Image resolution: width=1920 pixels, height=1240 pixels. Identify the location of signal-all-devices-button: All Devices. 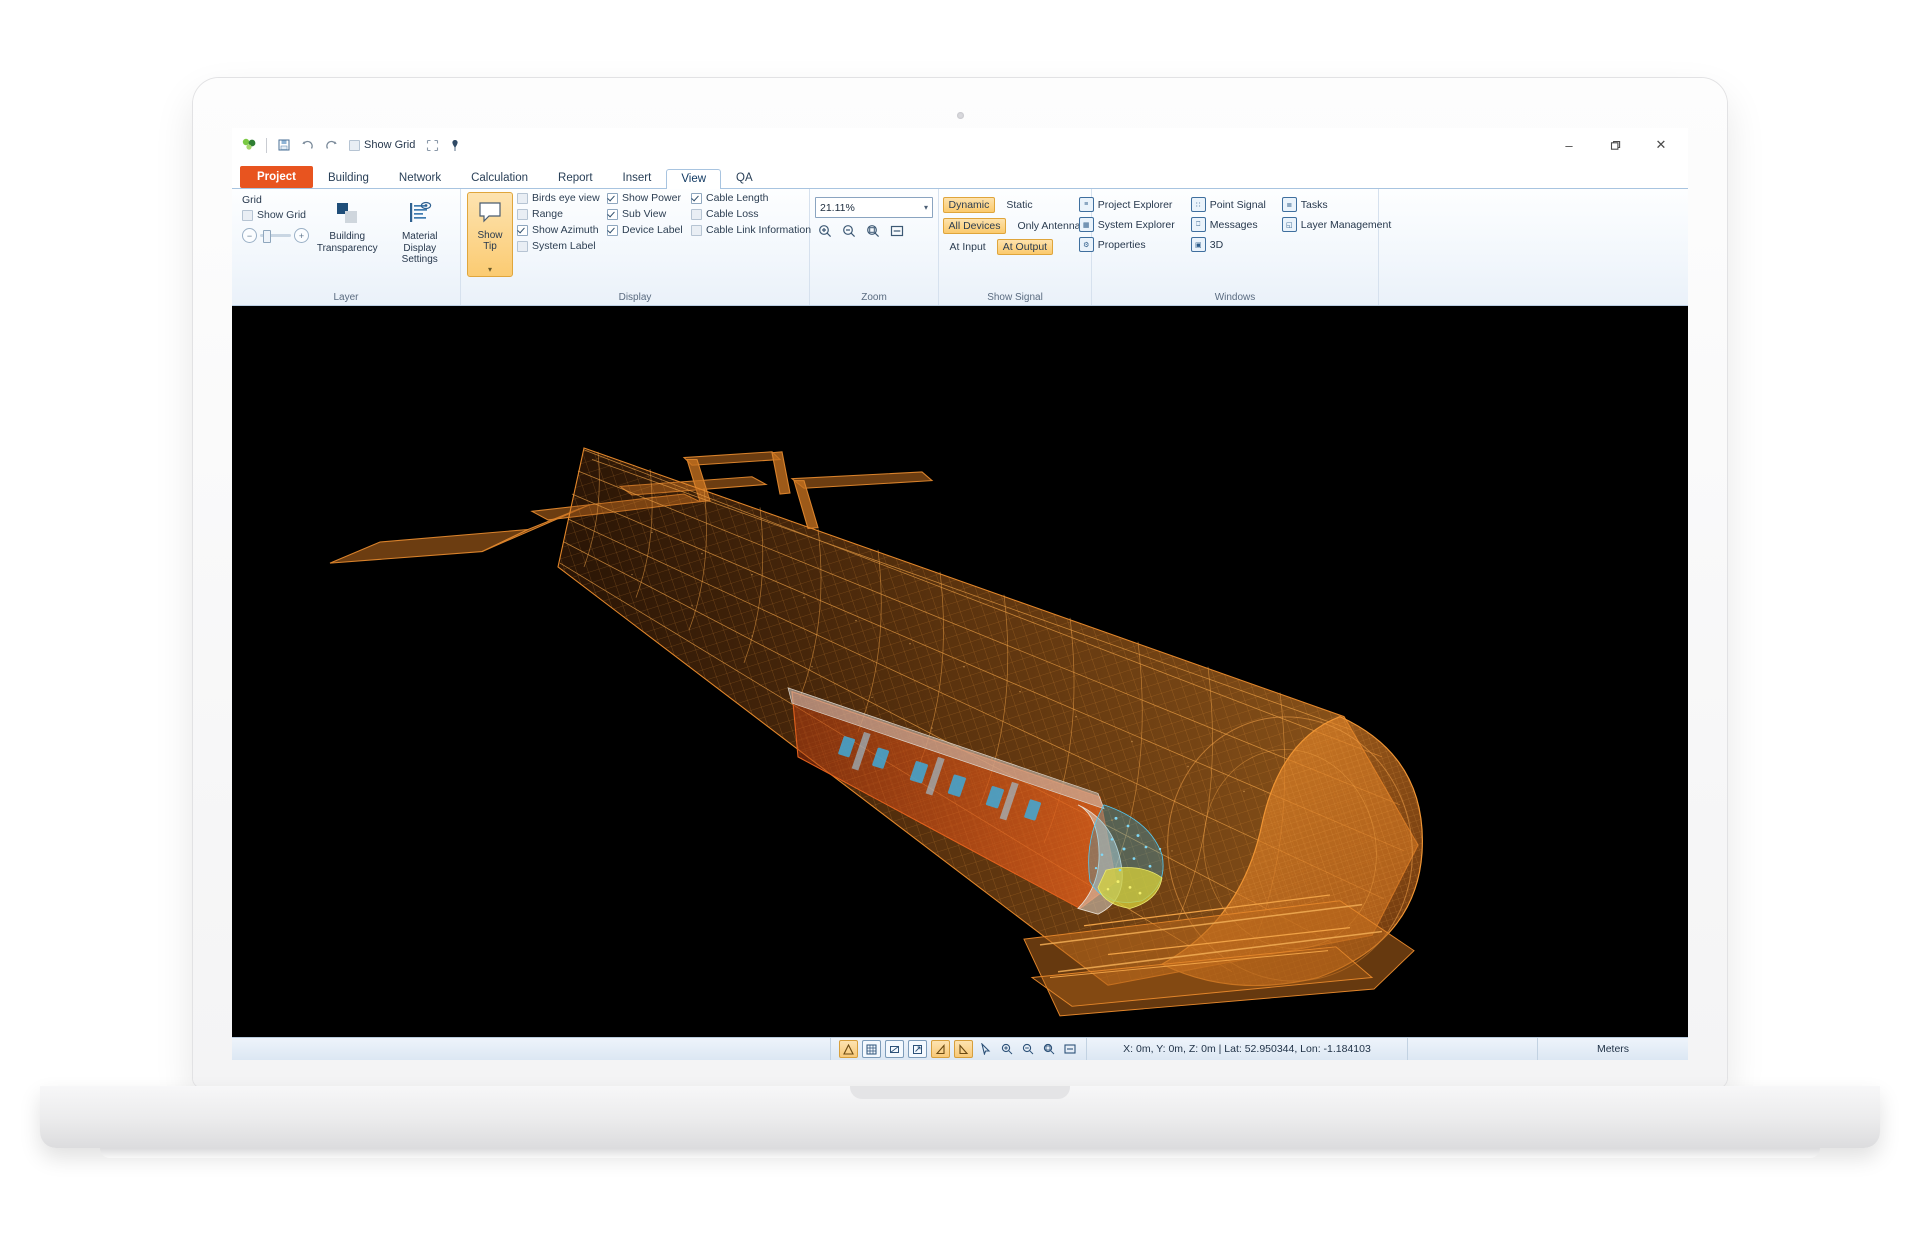
(974, 226).